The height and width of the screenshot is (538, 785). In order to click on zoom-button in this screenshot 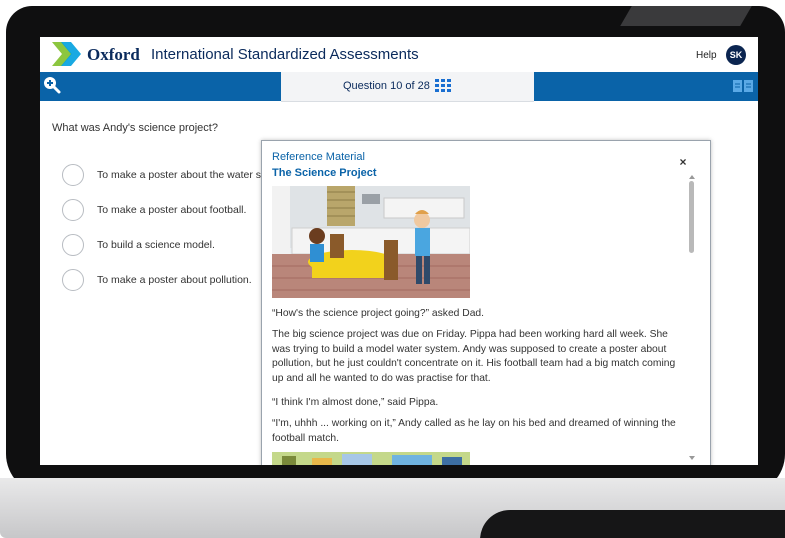, I will do `click(54, 86)`.